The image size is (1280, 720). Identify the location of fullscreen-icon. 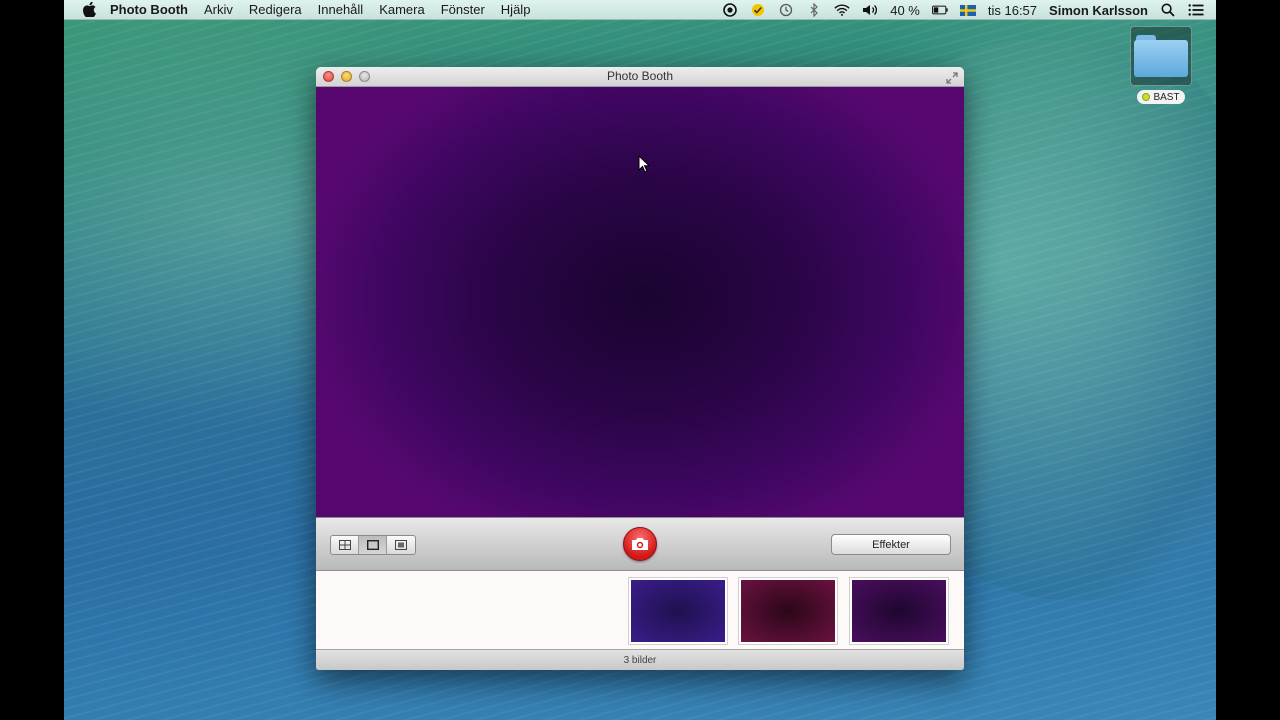
(952, 77).